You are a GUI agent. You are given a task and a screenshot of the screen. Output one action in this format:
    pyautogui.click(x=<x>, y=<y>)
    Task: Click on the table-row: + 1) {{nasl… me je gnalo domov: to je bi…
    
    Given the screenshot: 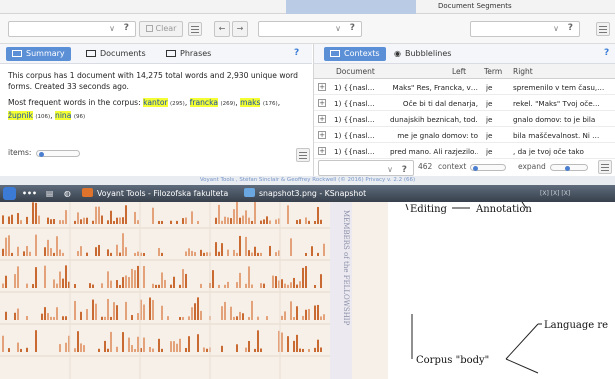 What is the action you would take?
    pyautogui.click(x=464, y=135)
    